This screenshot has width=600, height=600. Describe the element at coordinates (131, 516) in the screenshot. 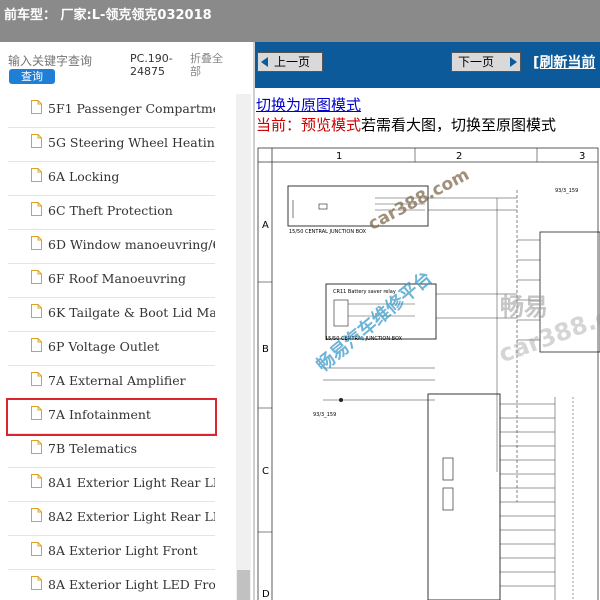

I see `tree-item-label: 8A2 Exterior Light Rear LED` at that location.